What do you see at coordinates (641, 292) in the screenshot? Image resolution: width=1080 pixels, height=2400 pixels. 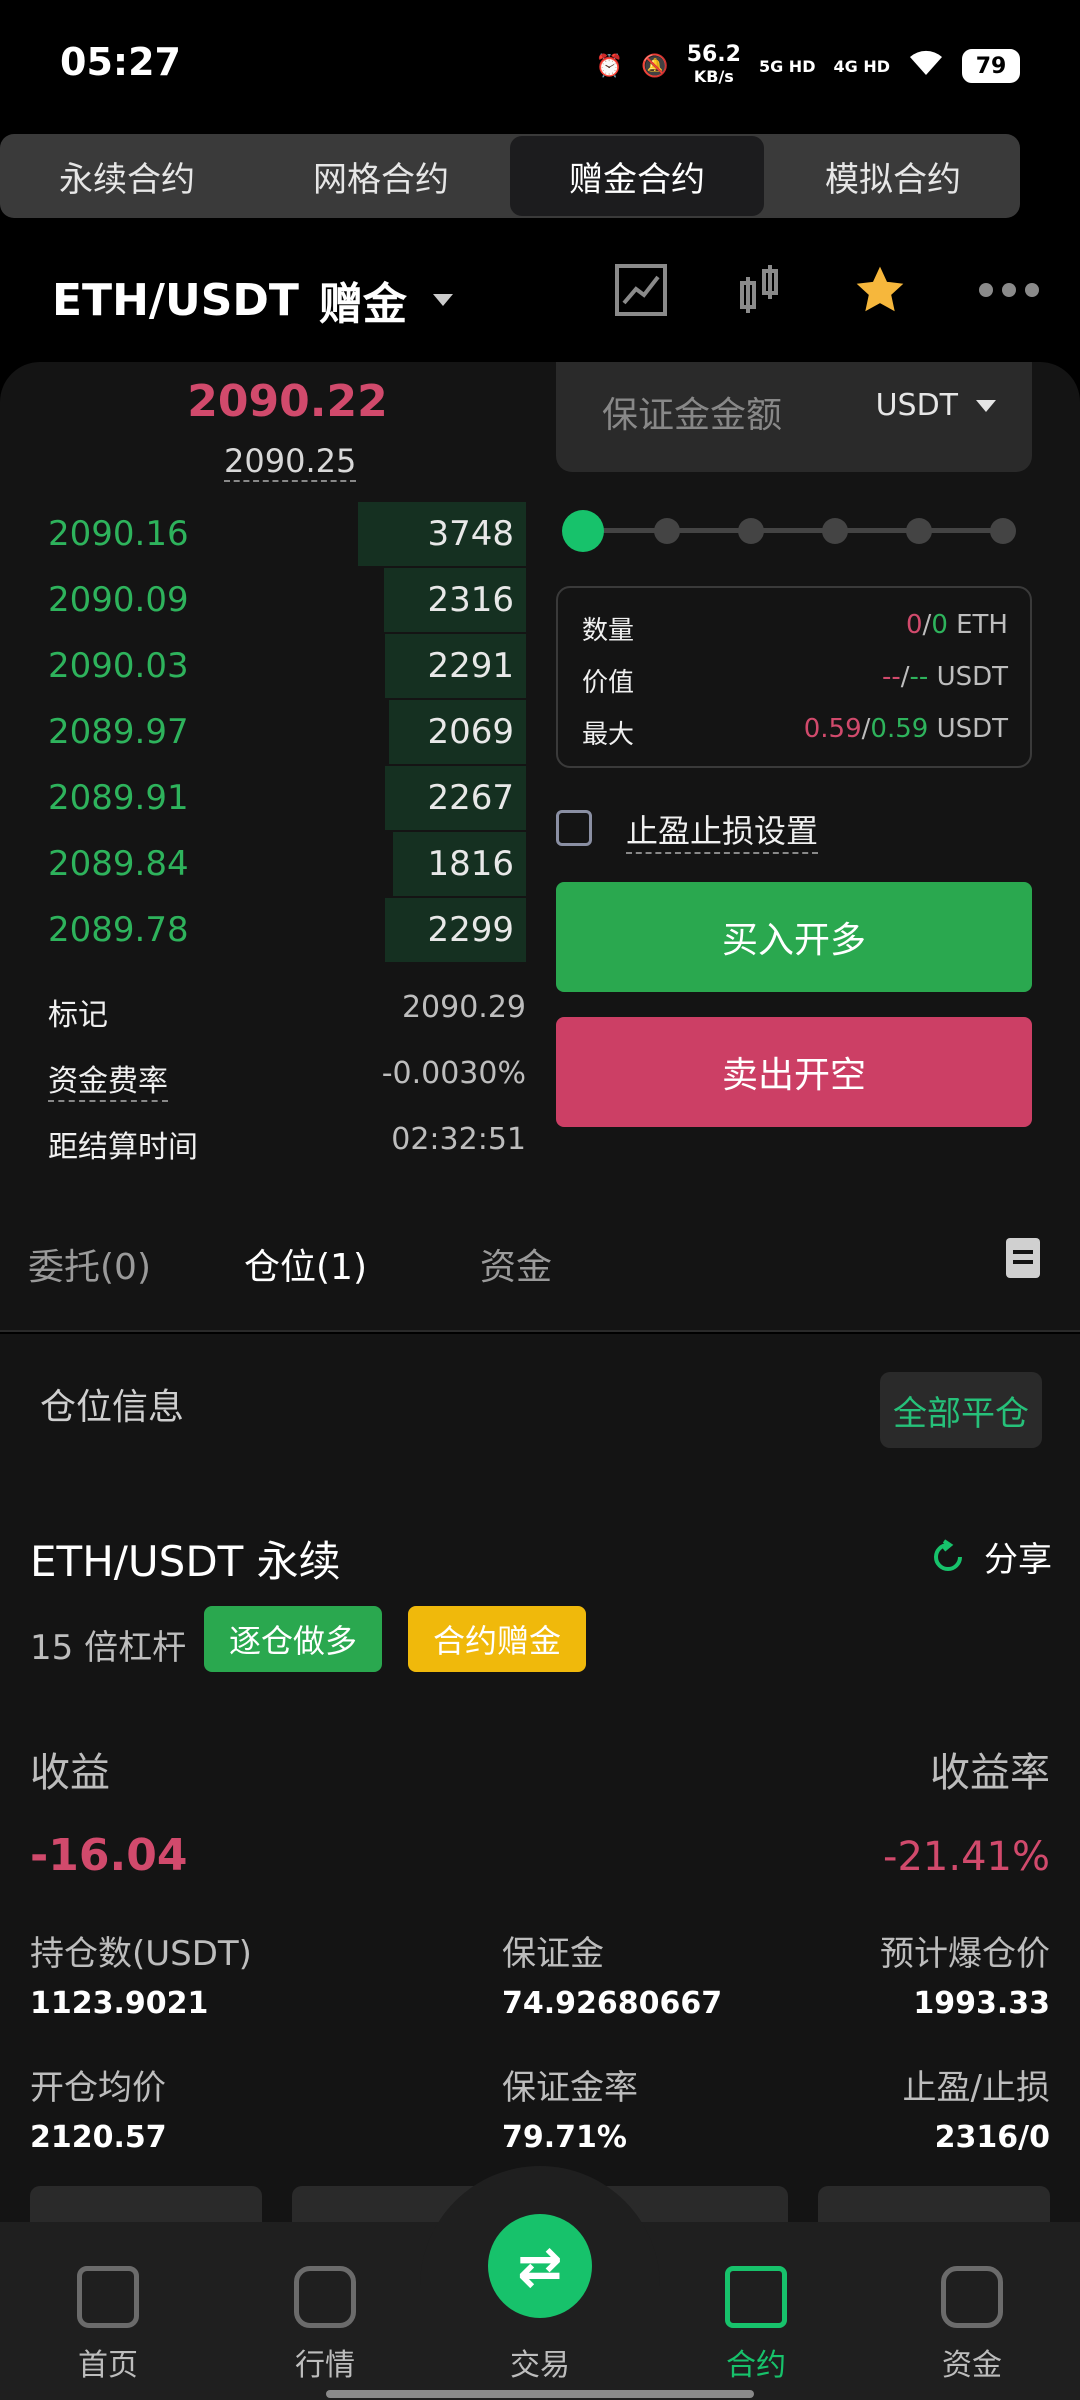 I see `chart-icon` at bounding box center [641, 292].